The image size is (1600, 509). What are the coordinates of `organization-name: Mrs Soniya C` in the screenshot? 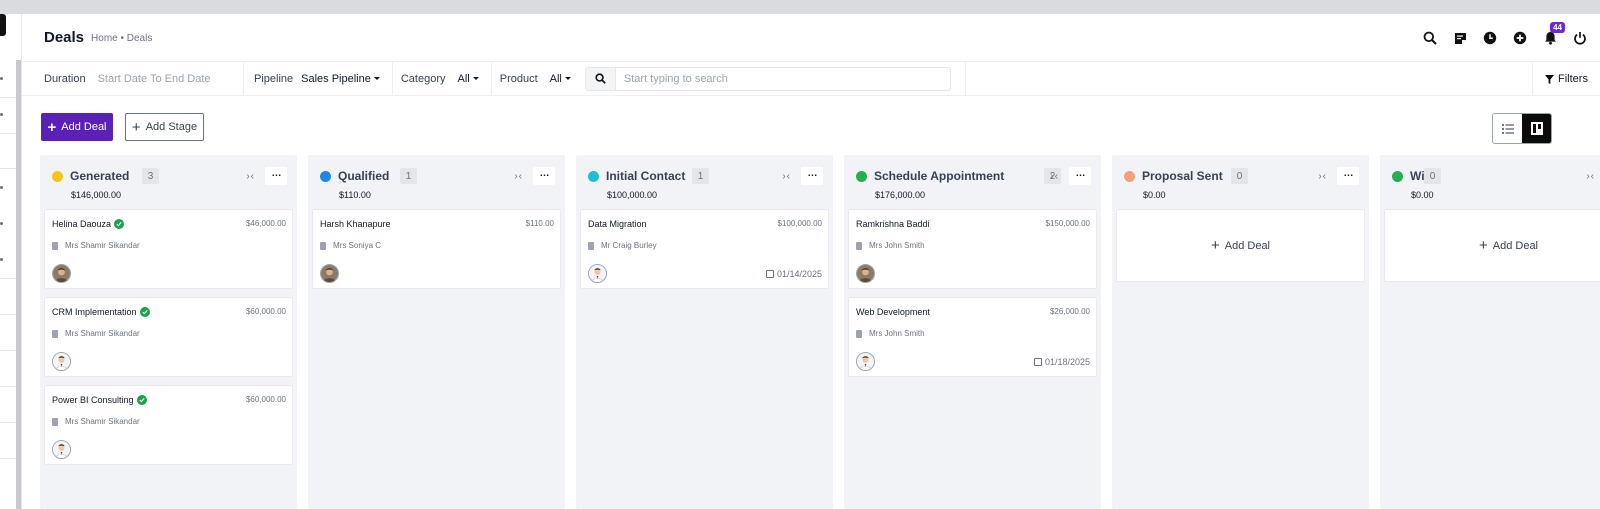 It's located at (357, 245).